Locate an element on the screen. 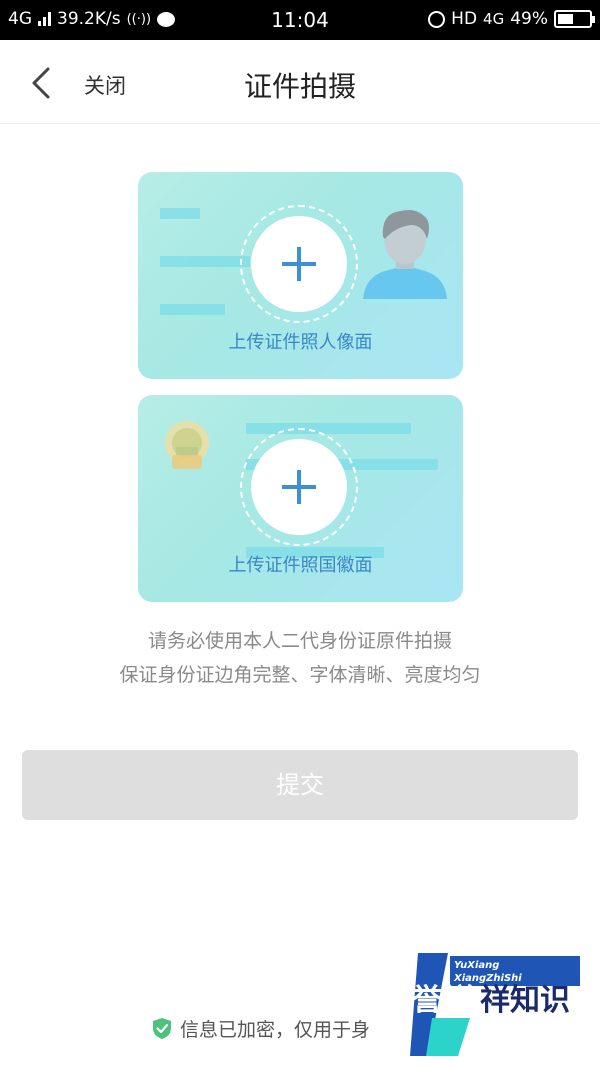 The image size is (600, 1067). status-right: HD 4G 49% is located at coordinates (511, 19).